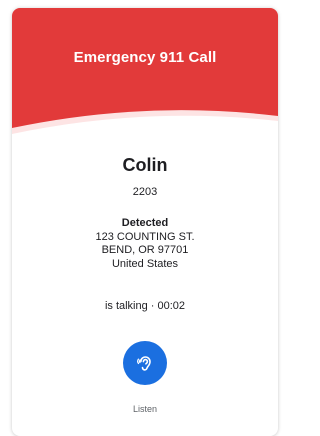  I want to click on ear-listen-icon, so click(144, 363).